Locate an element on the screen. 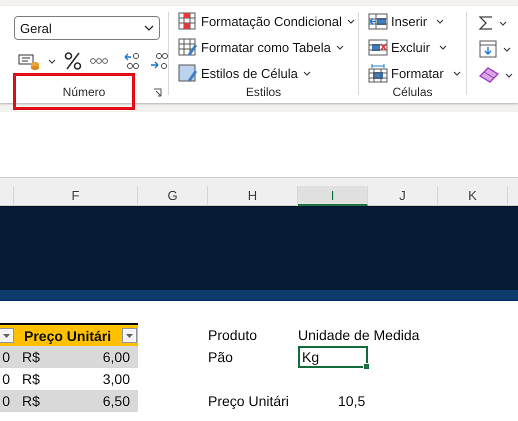  ribbon-menu-button: Inserir is located at coordinates (401, 21).